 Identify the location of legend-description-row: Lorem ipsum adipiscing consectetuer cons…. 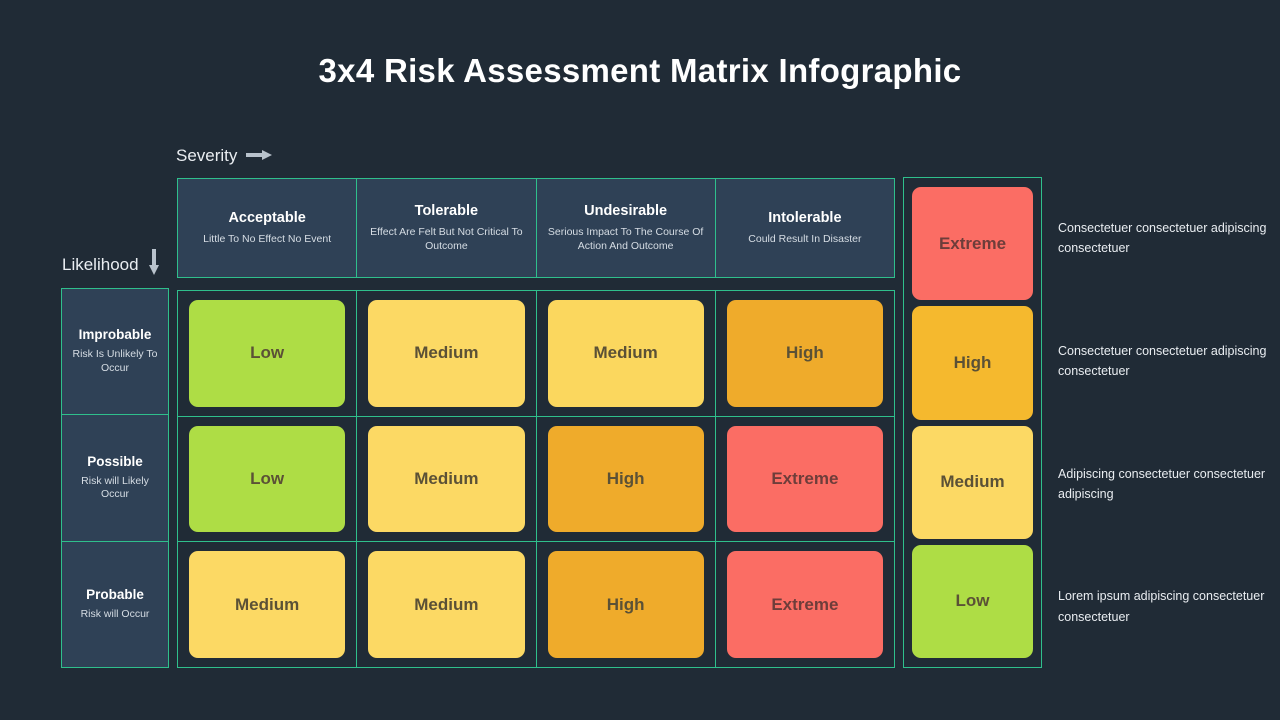
(1163, 606).